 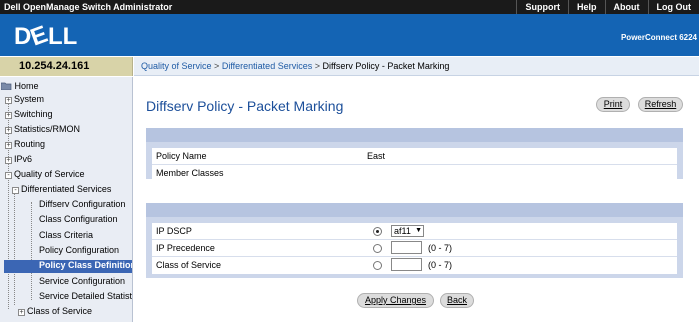 I want to click on class-of-service-row: Class of Service (0 - 7), so click(x=414, y=265).